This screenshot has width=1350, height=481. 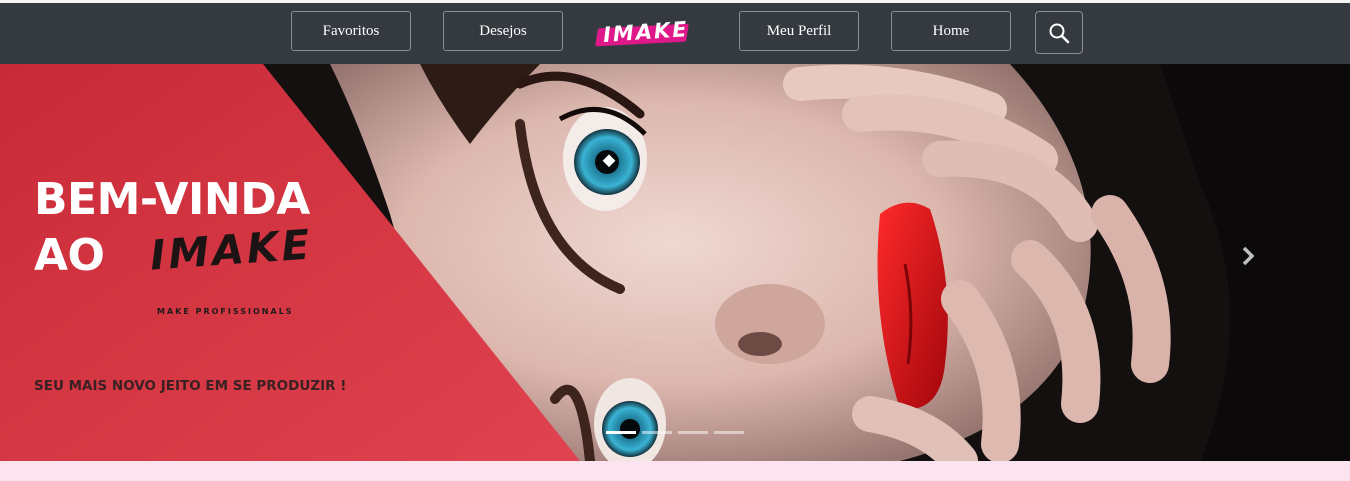 I want to click on carousel-next-button, so click(x=1248, y=256).